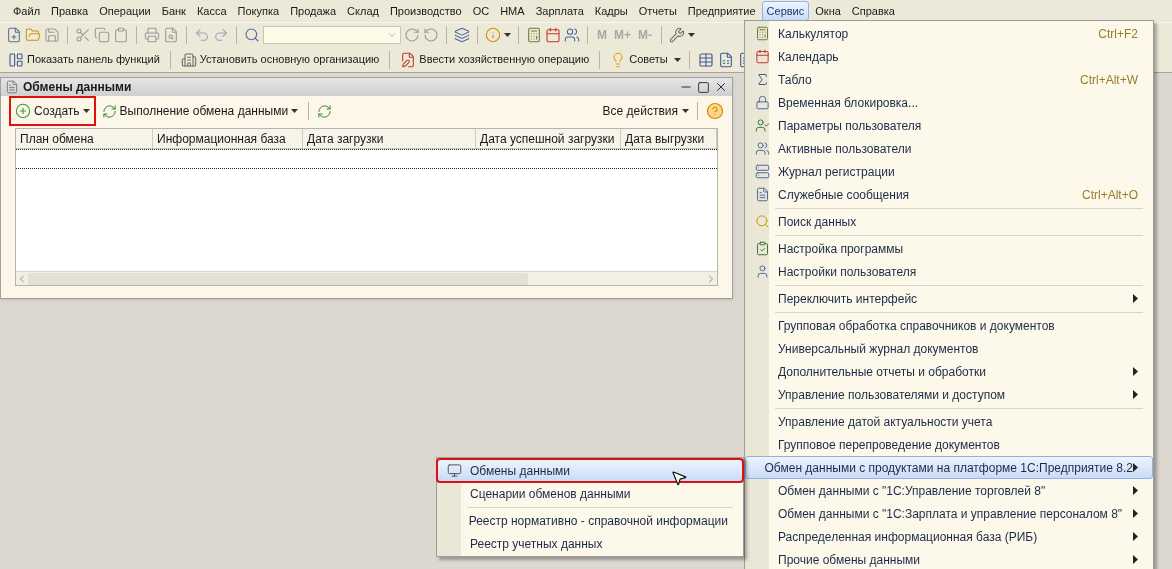 The width and height of the screenshot is (1172, 569). Describe the element at coordinates (280, 59) in the screenshot. I see `toolbar-button: Установить основную организацию` at that location.